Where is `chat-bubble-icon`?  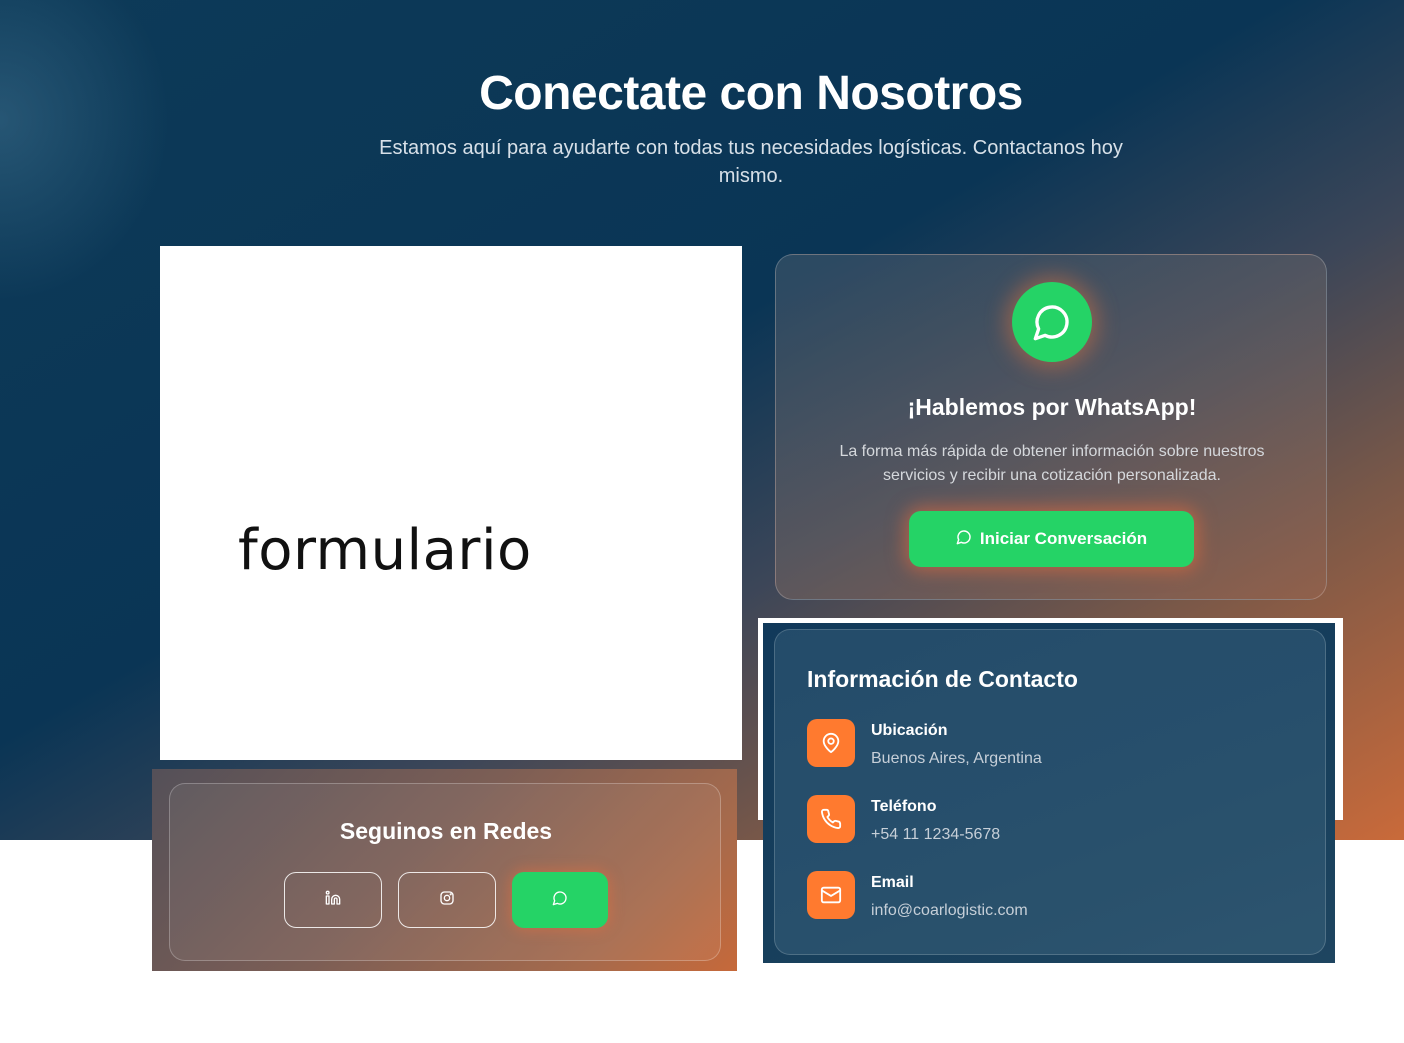
chat-bubble-icon is located at coordinates (964, 539).